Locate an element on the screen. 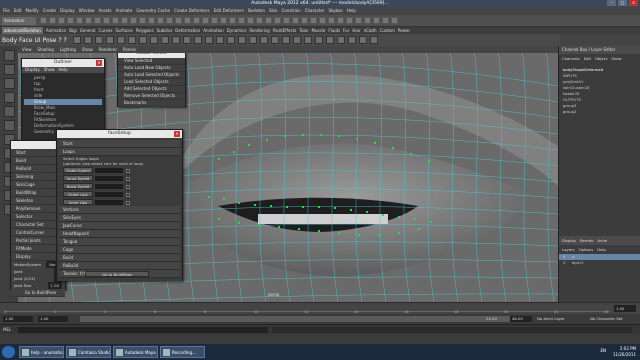 The height and width of the screenshot is (360, 640). isolate-menu-item: Remove Selected Objects is located at coordinates (151, 96).